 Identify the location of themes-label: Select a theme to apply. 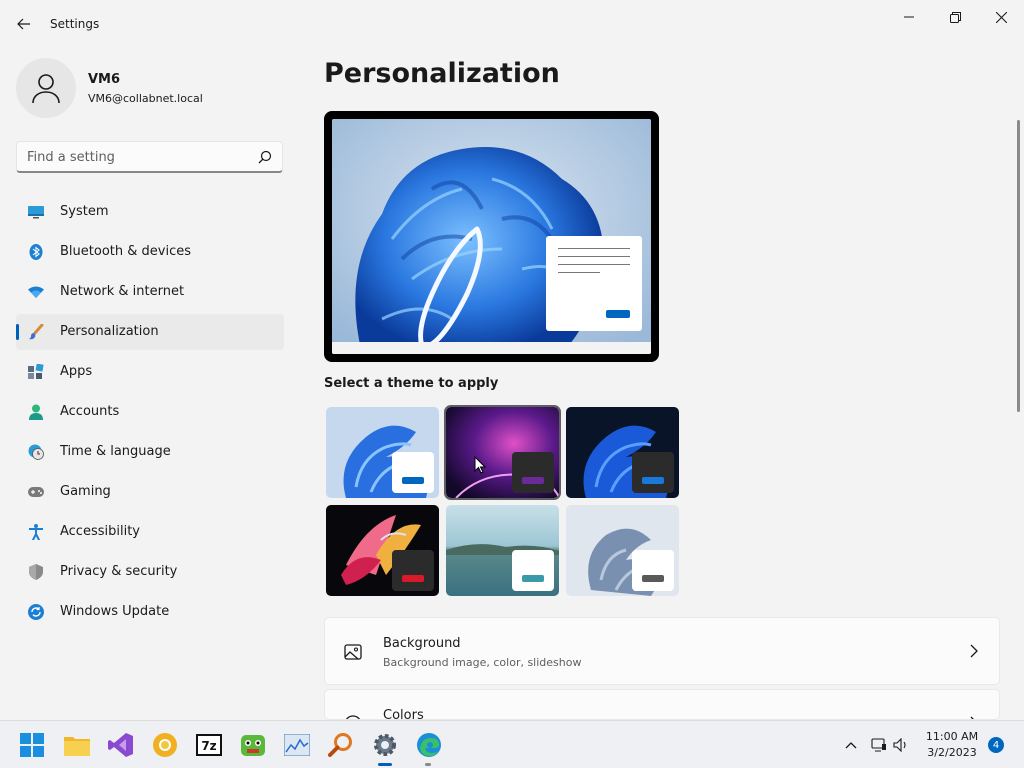
(411, 383).